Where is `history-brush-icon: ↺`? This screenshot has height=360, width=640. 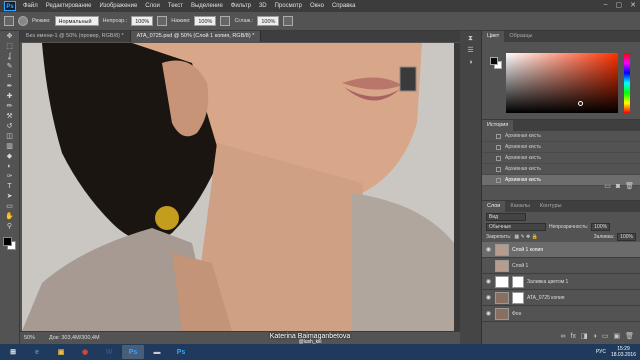 history-brush-icon: ↺ is located at coordinates (10, 126).